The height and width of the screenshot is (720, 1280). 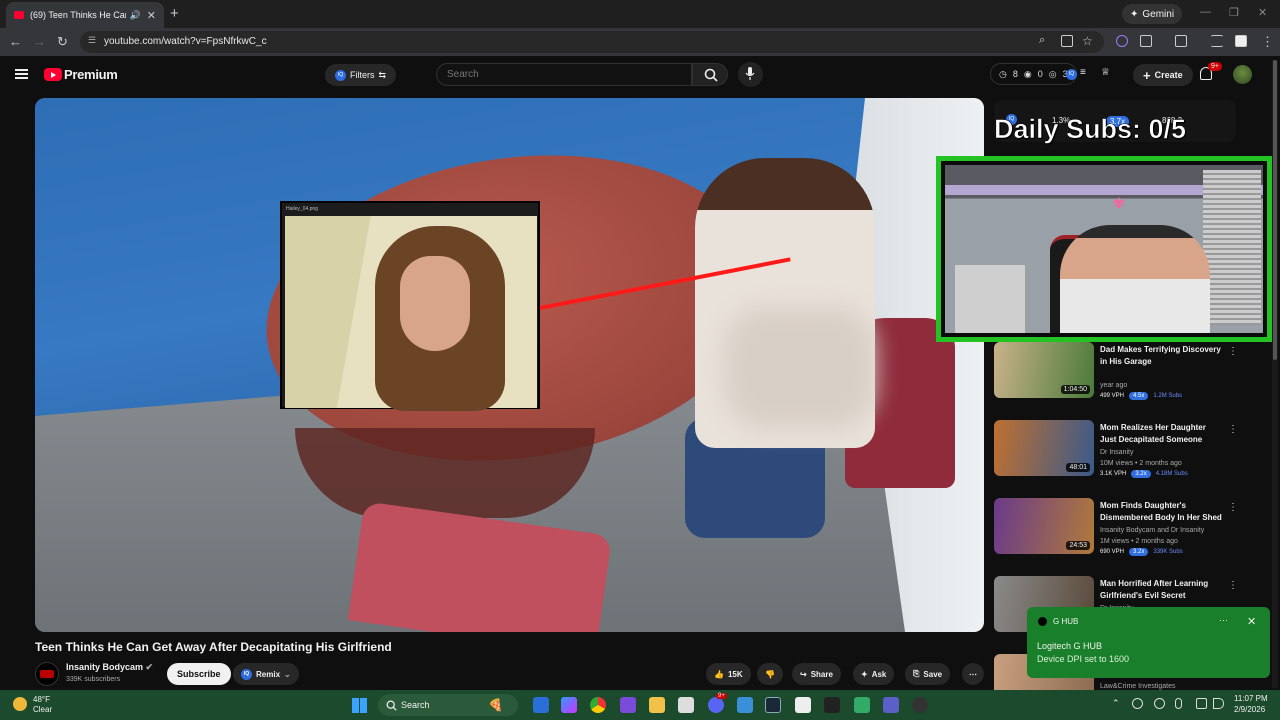 What do you see at coordinates (359, 705) in the screenshot?
I see `windows-start-icon` at bounding box center [359, 705].